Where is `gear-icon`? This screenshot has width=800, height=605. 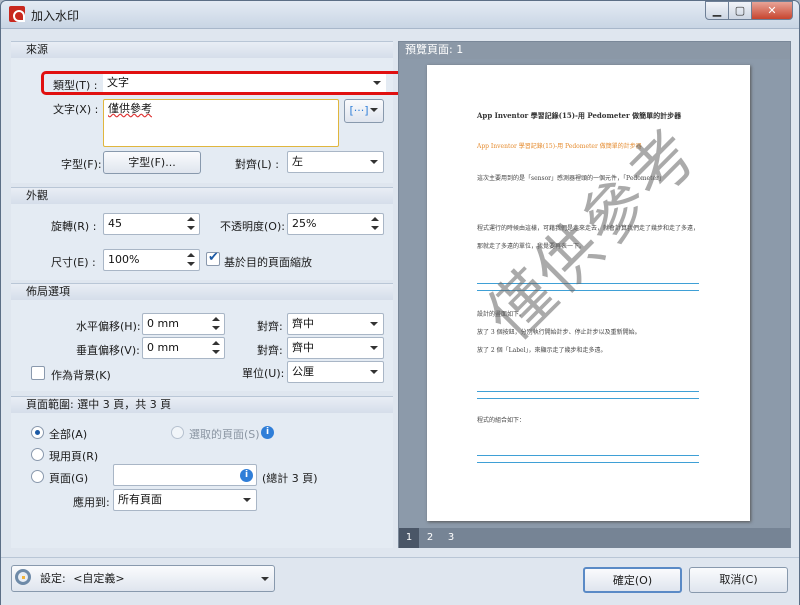 gear-icon is located at coordinates (23, 577).